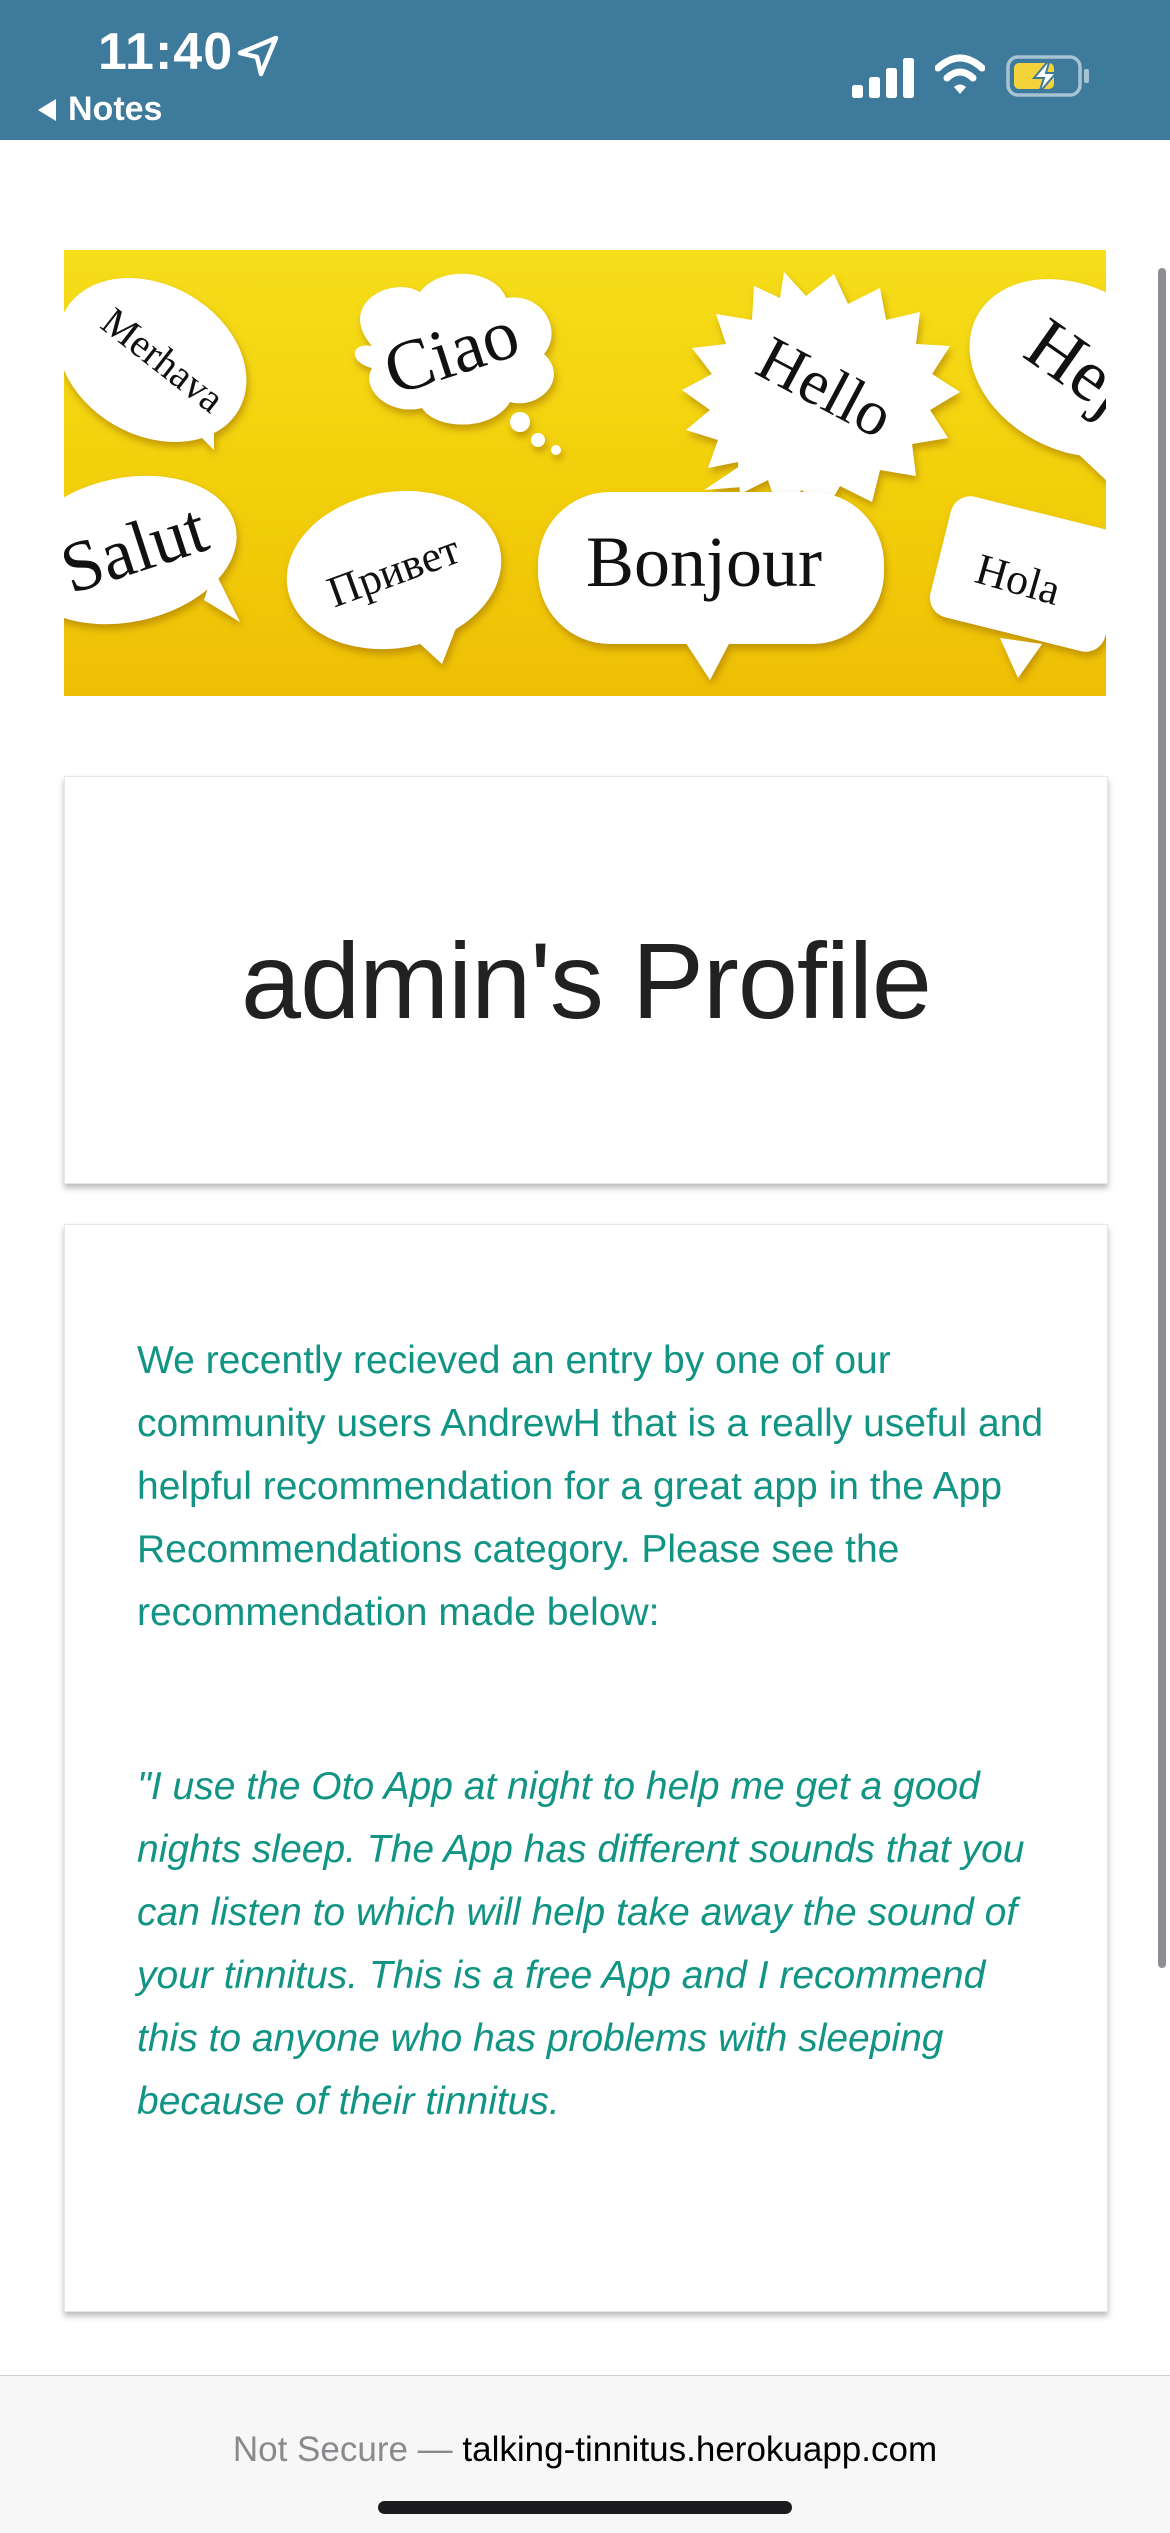 This screenshot has height=2533, width=1170. What do you see at coordinates (1017, 587) in the screenshot?
I see `bubble-hola: Hola` at bounding box center [1017, 587].